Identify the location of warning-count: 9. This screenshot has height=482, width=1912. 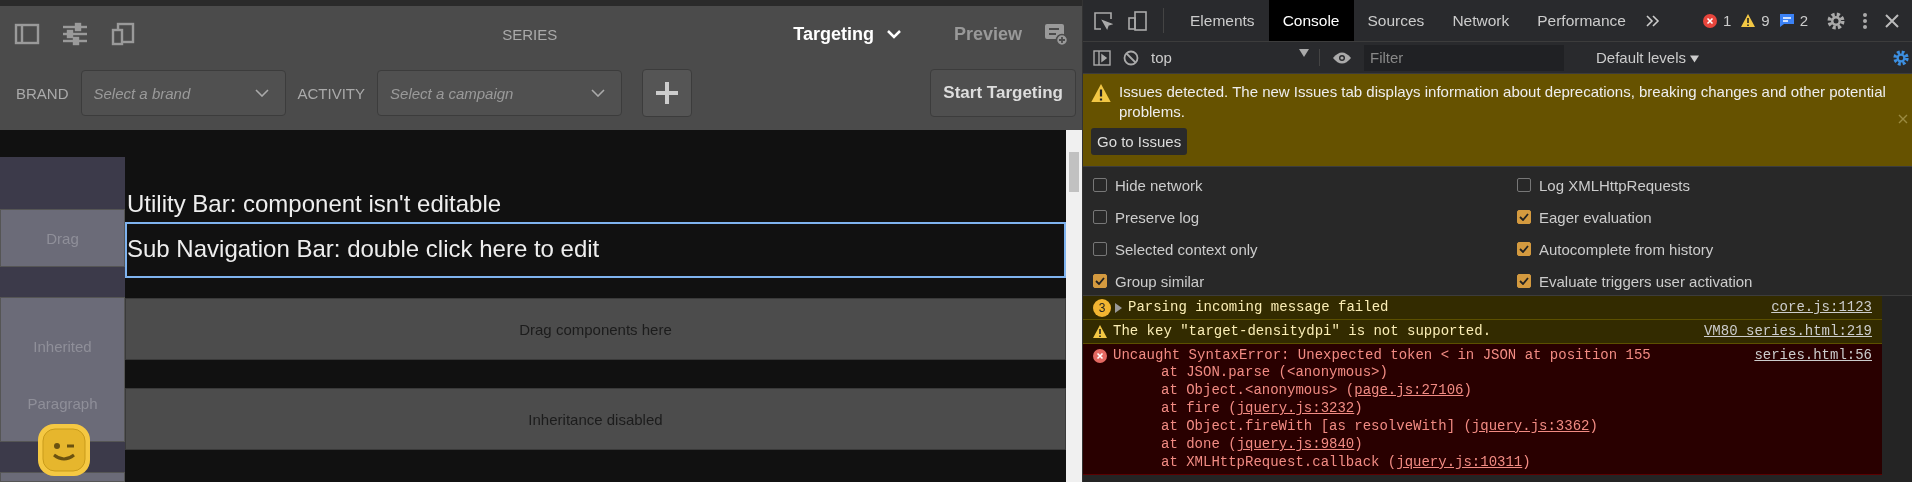
(1765, 20).